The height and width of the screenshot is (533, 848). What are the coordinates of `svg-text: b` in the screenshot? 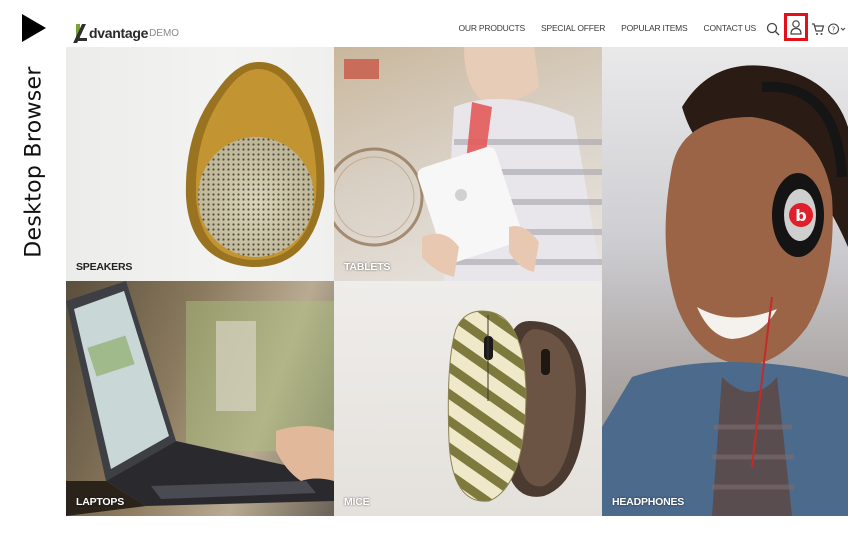 It's located at (800, 215).